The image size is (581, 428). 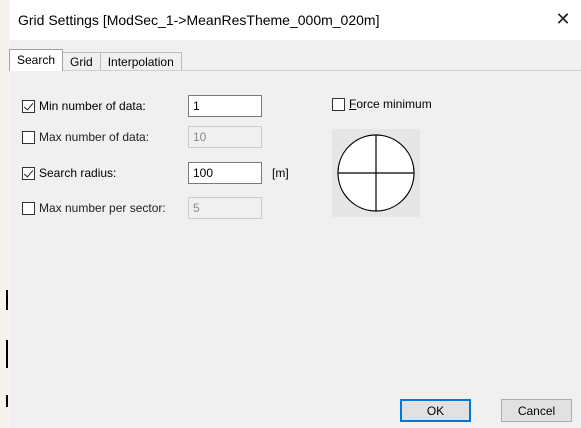 I want to click on tab-grid-label: Grid, so click(x=81, y=62).